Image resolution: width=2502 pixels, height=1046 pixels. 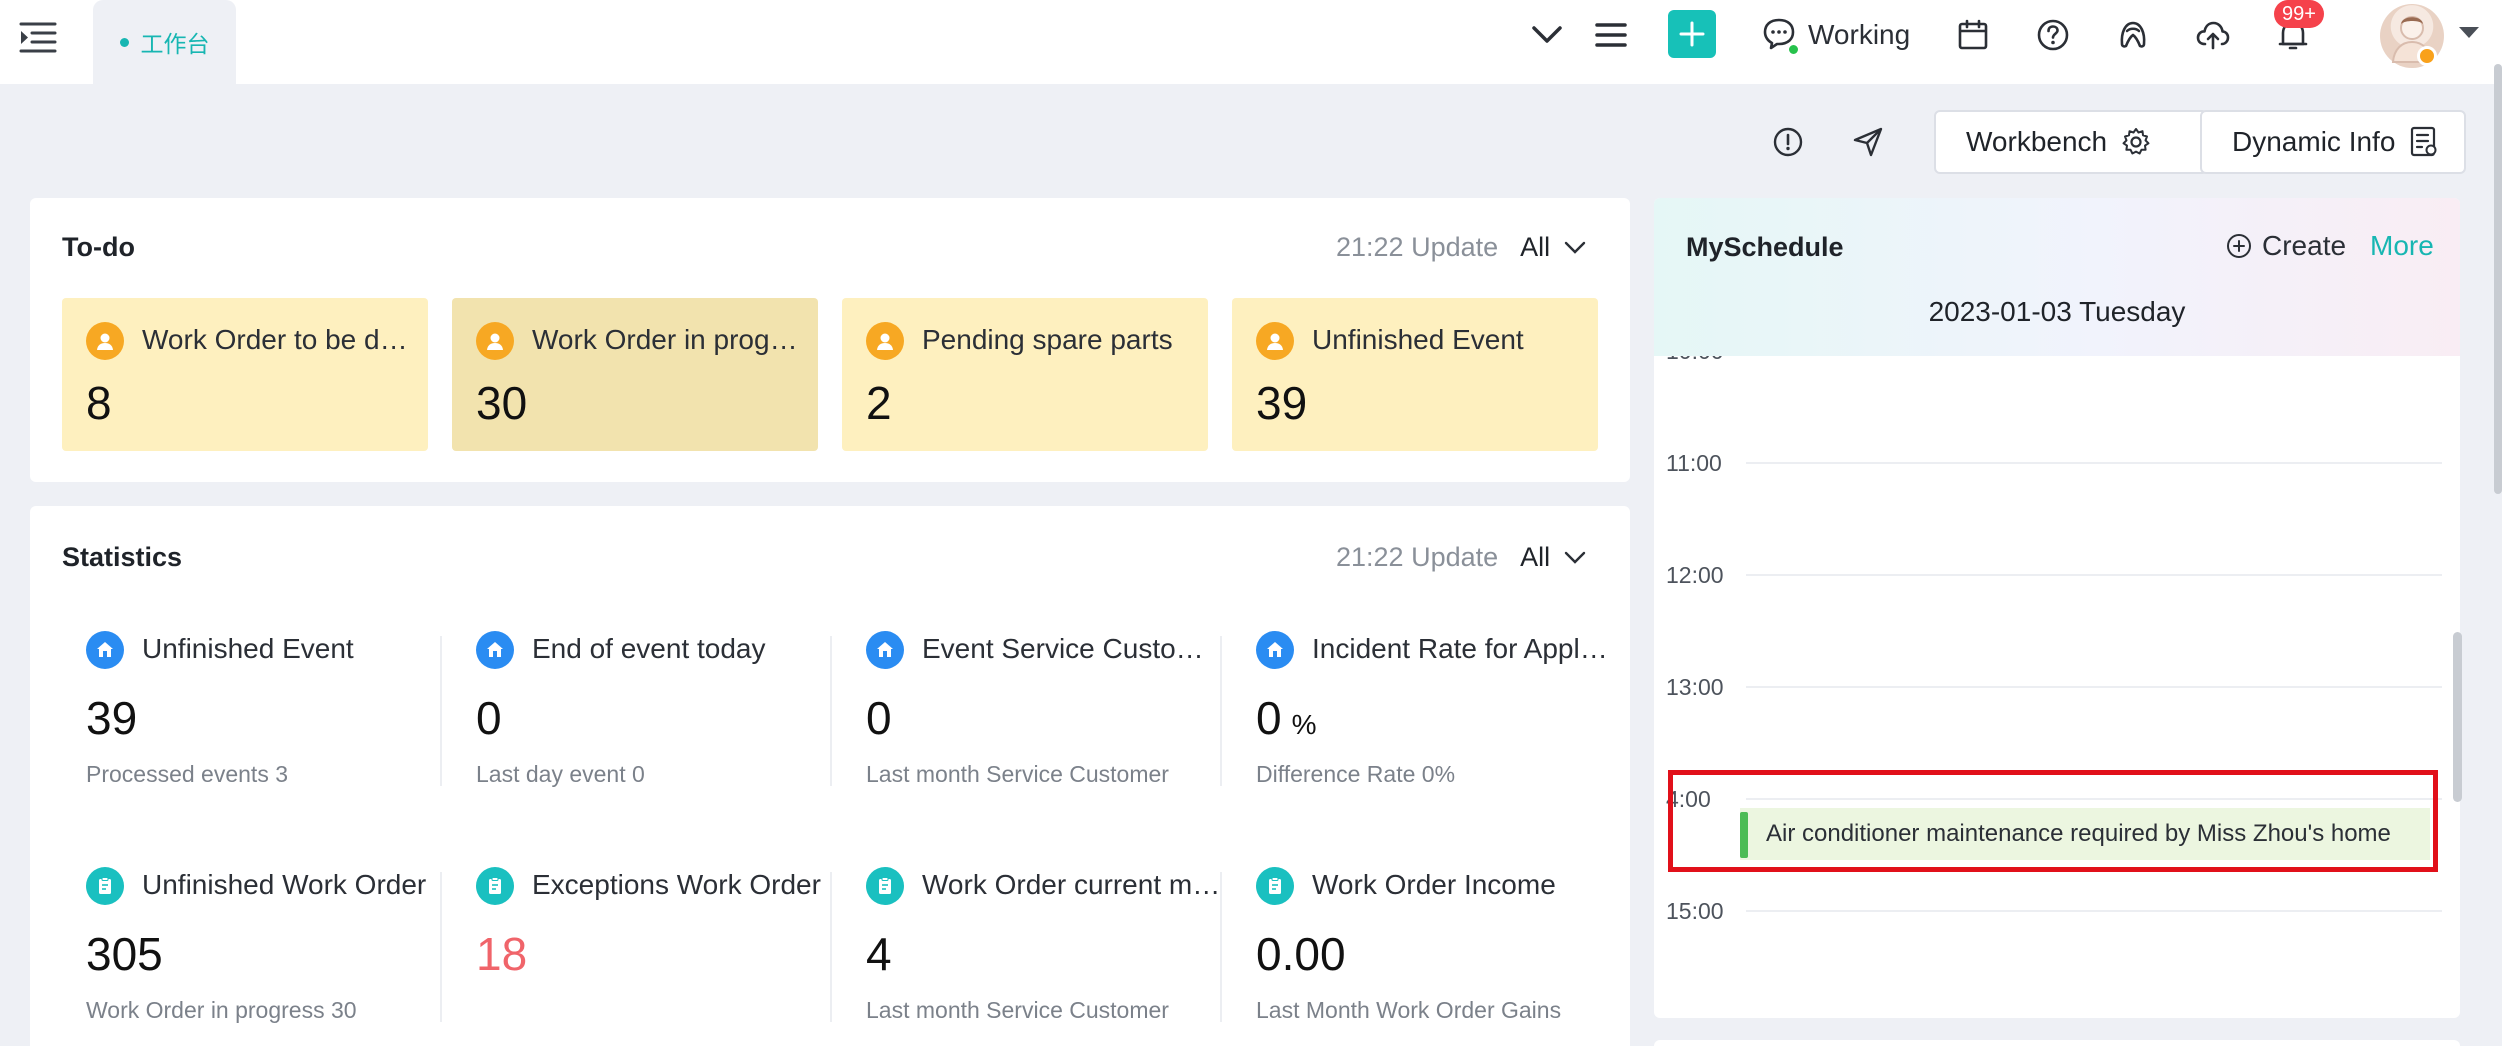 I want to click on todo-filter-value: All, so click(x=1535, y=247).